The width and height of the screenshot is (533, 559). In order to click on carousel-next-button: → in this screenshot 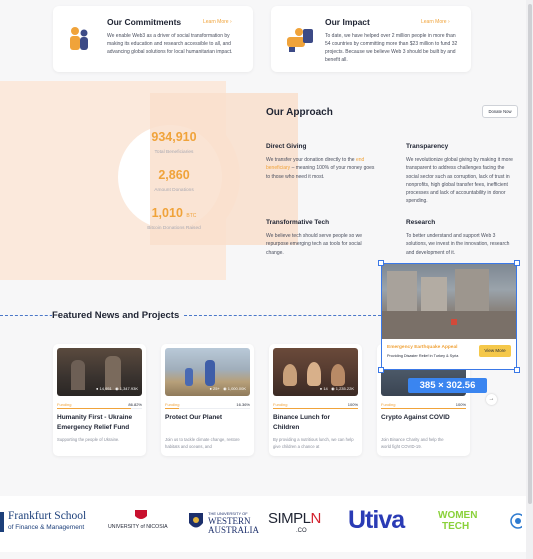, I will do `click(491, 399)`.